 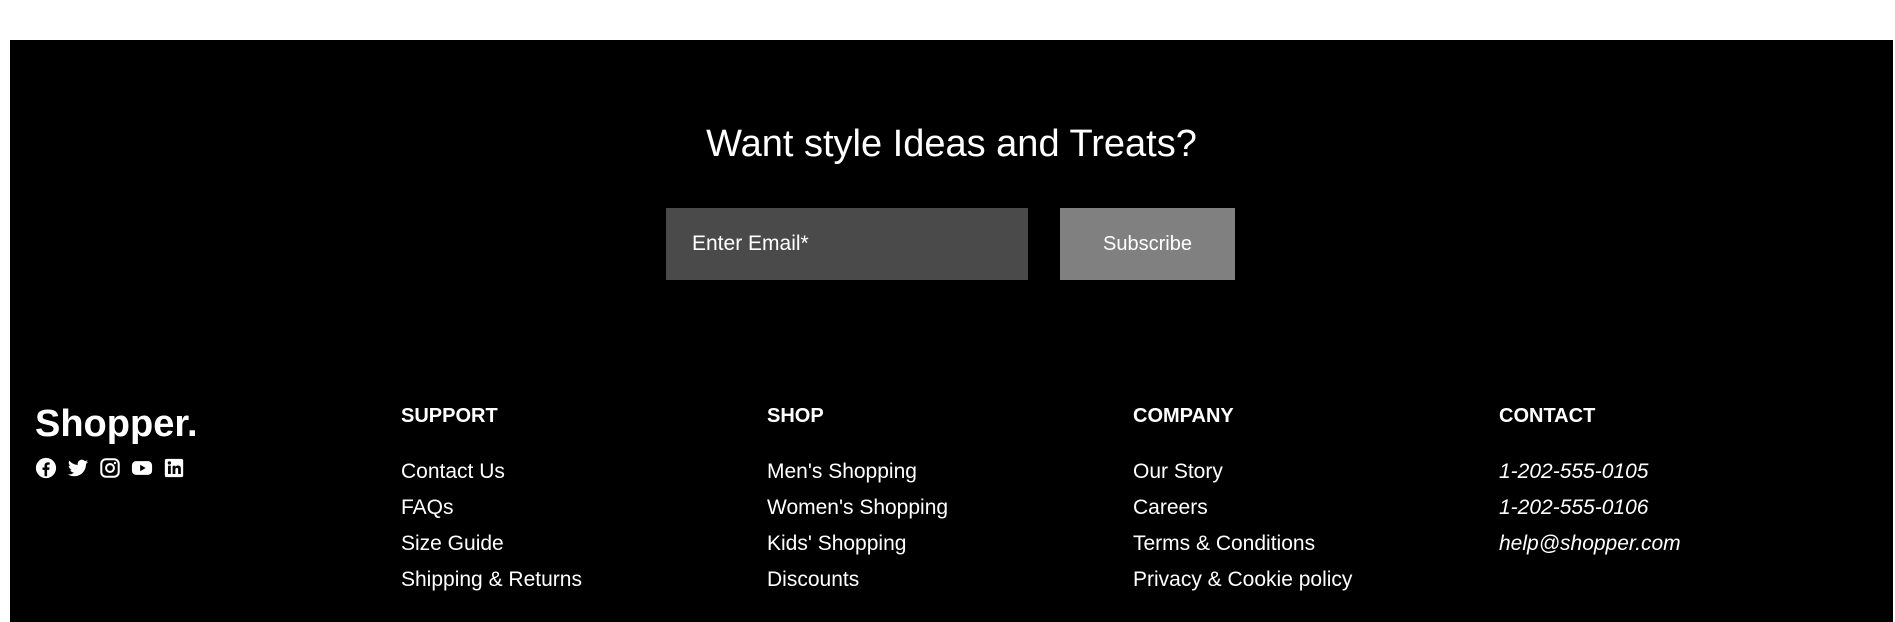 What do you see at coordinates (1590, 472) in the screenshot?
I see `contact-phone-1: 1-202-555-0105` at bounding box center [1590, 472].